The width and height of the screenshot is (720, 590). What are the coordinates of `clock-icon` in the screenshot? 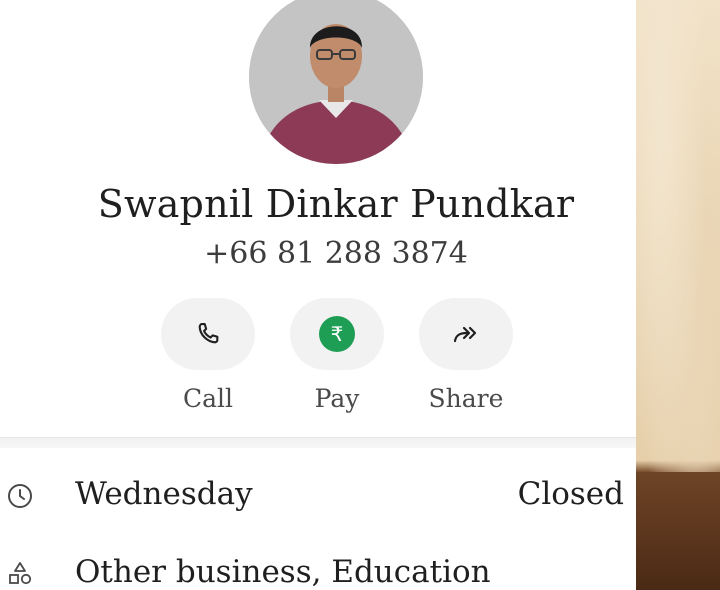 It's located at (20, 496).